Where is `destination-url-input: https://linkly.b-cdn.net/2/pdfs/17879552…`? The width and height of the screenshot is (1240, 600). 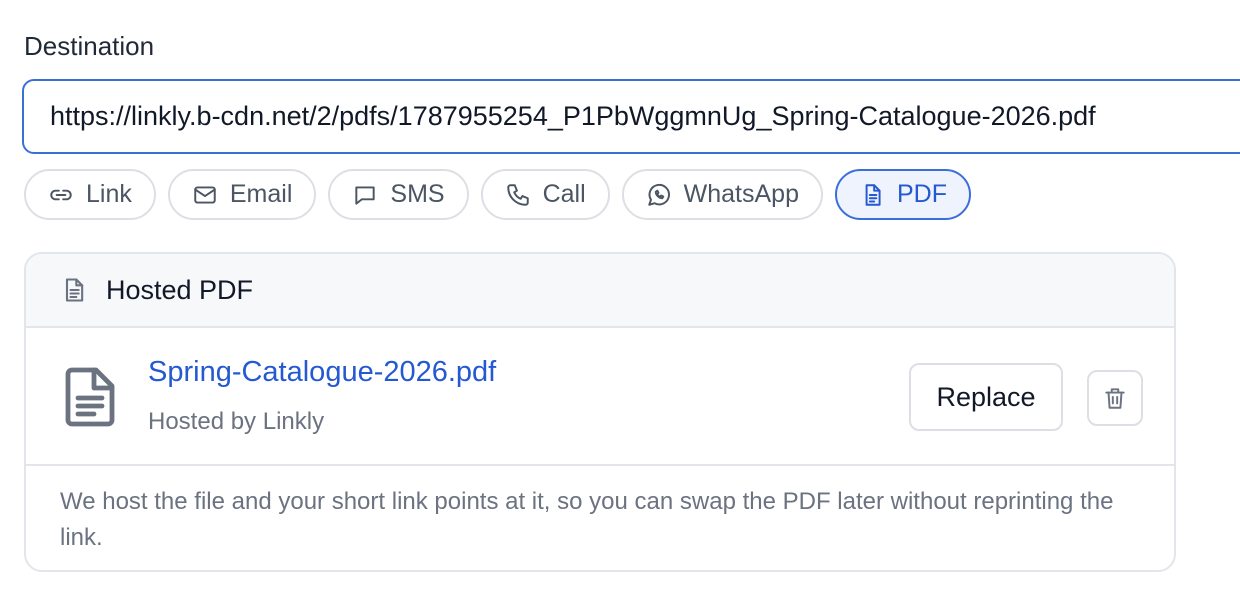 destination-url-input: https://linkly.b-cdn.net/2/pdfs/17879552… is located at coordinates (631, 116).